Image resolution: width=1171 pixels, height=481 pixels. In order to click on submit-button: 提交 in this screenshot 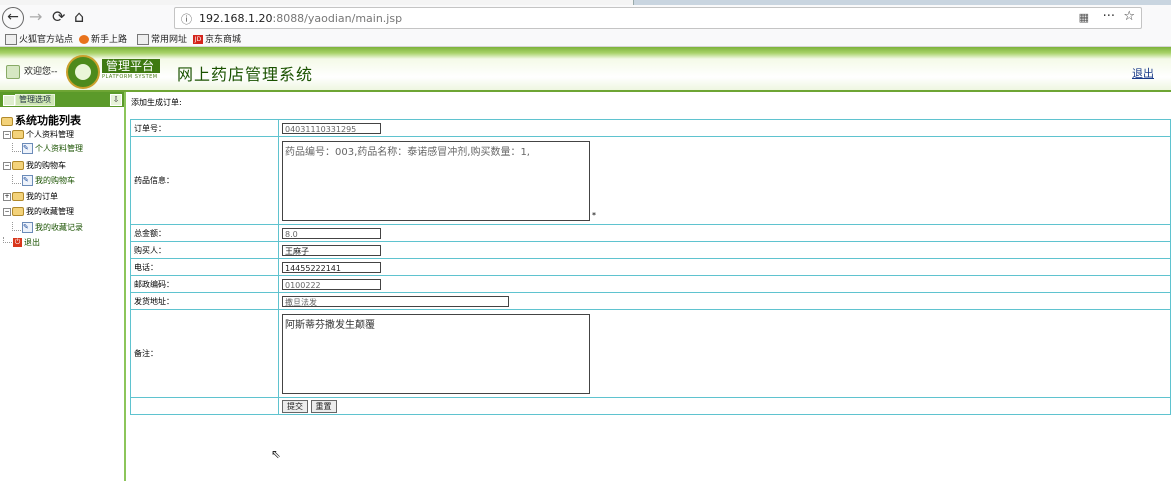, I will do `click(295, 406)`.